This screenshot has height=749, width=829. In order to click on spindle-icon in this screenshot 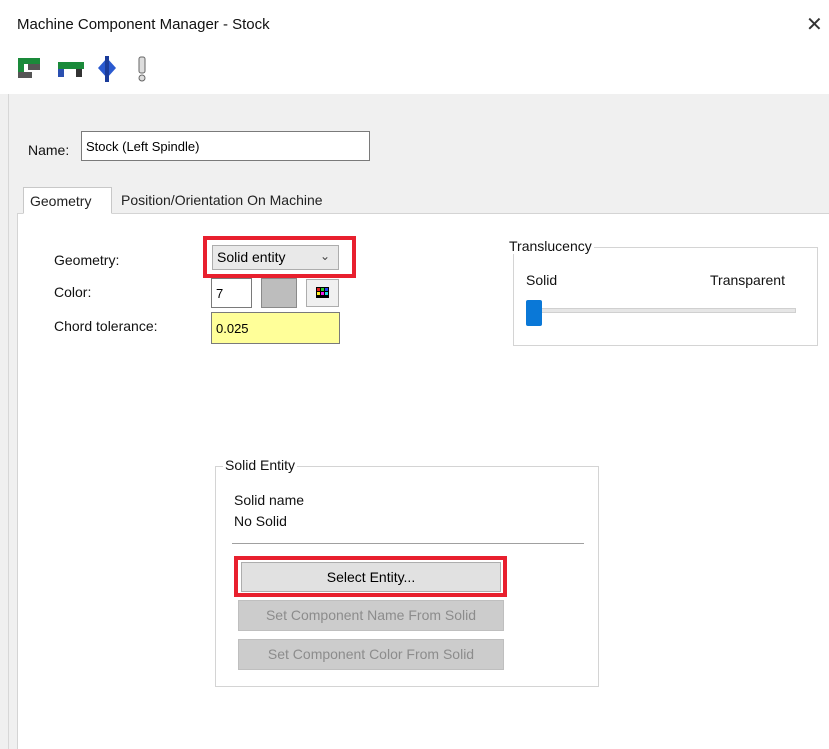, I will do `click(70, 69)`.